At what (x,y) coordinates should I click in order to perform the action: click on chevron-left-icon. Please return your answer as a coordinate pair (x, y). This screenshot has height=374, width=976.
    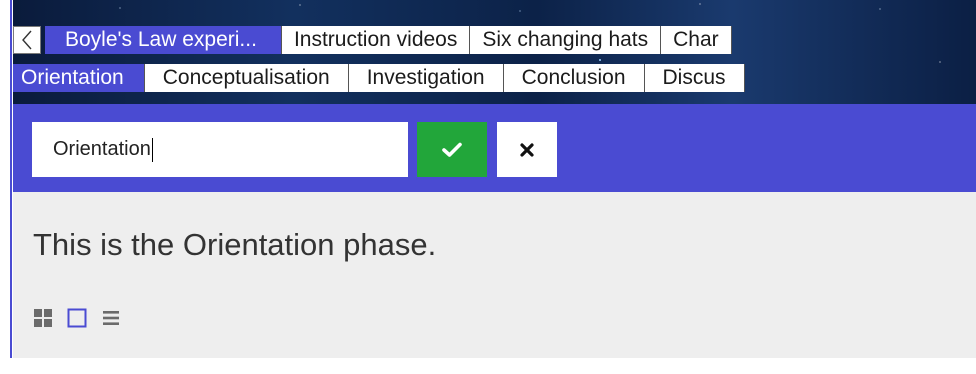
    Looking at the image, I should click on (27, 40).